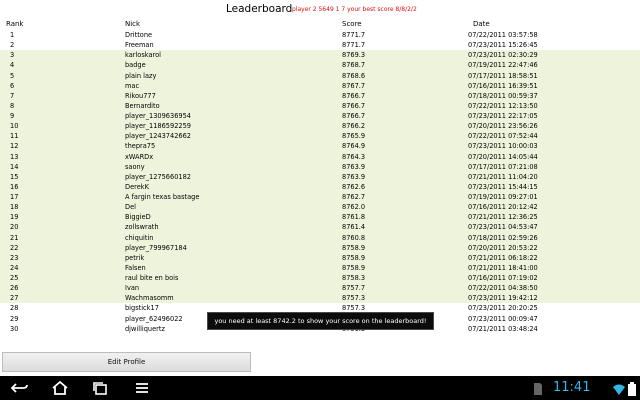 The width and height of the screenshot is (640, 402). I want to click on row-nick: player_1275660182, so click(158, 176).